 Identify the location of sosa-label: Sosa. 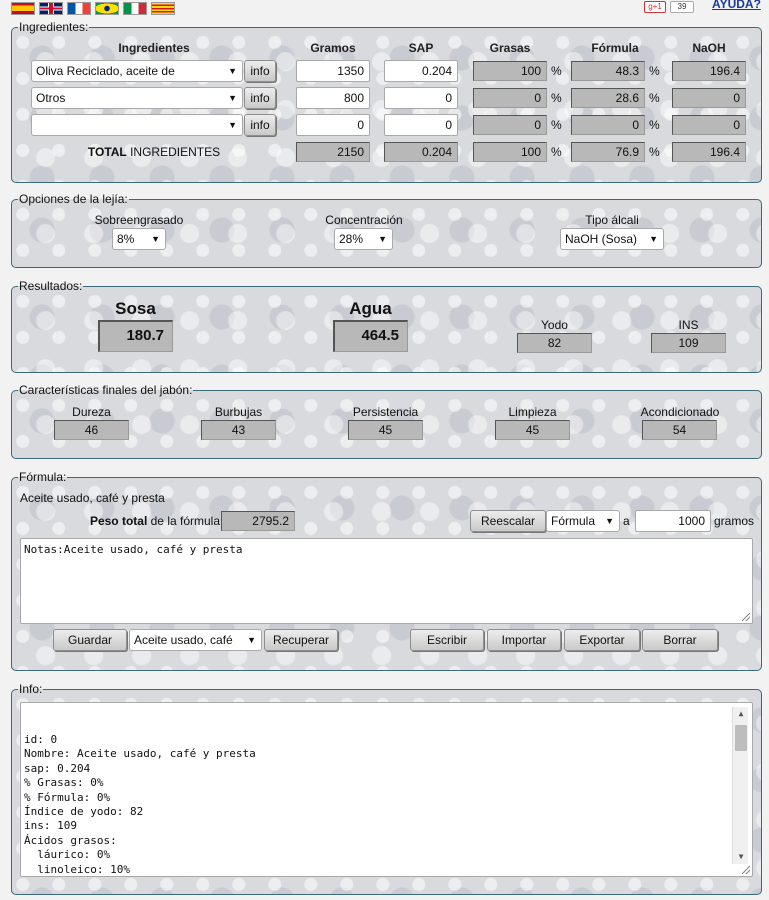
(135, 308).